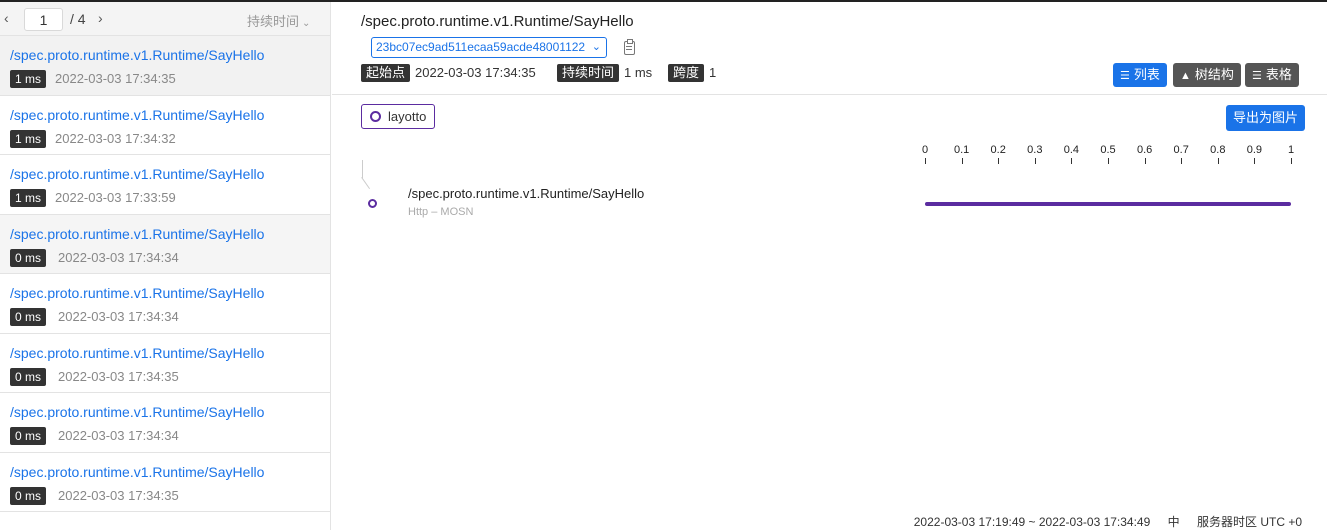 The width and height of the screenshot is (1327, 530). Describe the element at coordinates (1278, 74) in the screenshot. I see `view-table-label: 表格` at that location.